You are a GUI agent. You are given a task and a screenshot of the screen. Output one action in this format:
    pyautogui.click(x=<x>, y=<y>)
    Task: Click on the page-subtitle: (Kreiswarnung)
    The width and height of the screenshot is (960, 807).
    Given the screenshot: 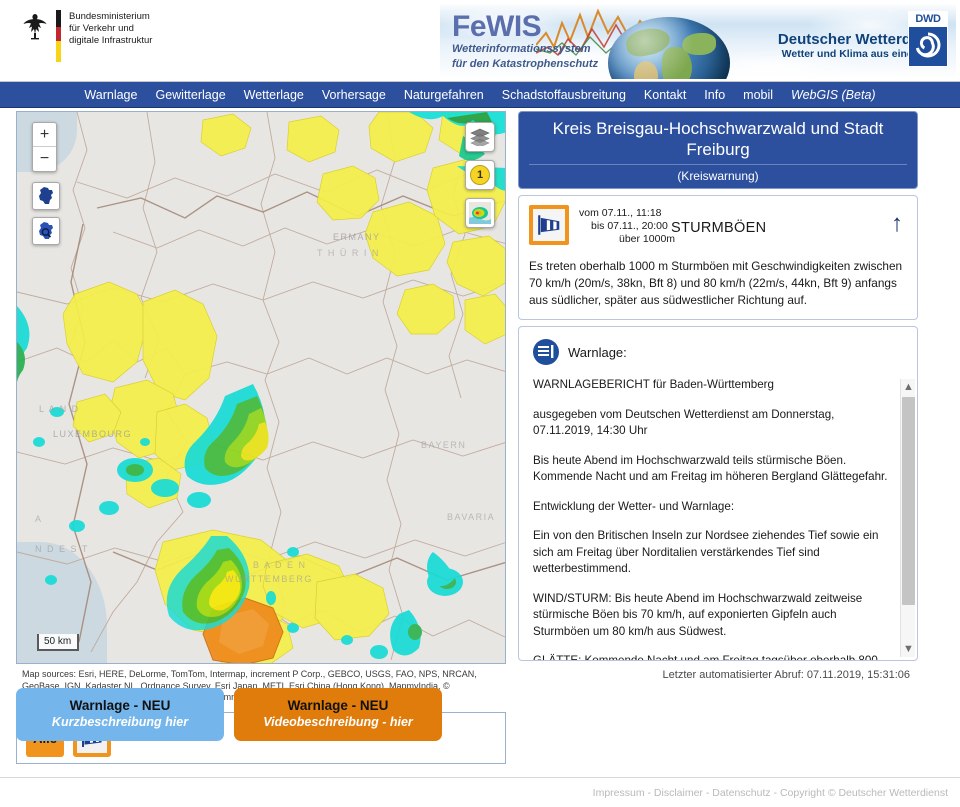 What is the action you would take?
    pyautogui.click(x=718, y=173)
    